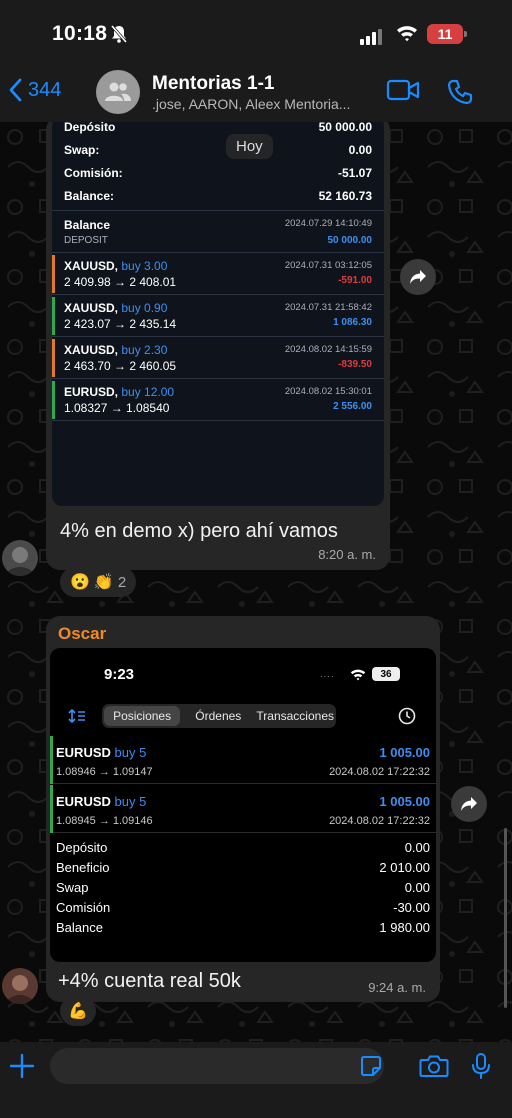 Image resolution: width=512 pixels, height=1118 pixels. What do you see at coordinates (505, 918) in the screenshot?
I see `scrollbar` at bounding box center [505, 918].